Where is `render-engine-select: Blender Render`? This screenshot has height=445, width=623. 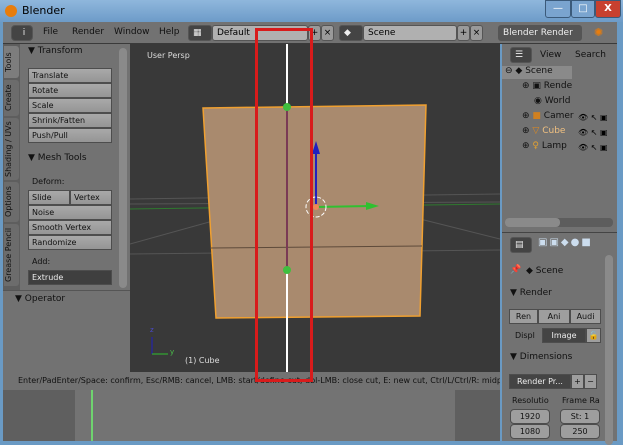 render-engine-select: Blender Render is located at coordinates (540, 33).